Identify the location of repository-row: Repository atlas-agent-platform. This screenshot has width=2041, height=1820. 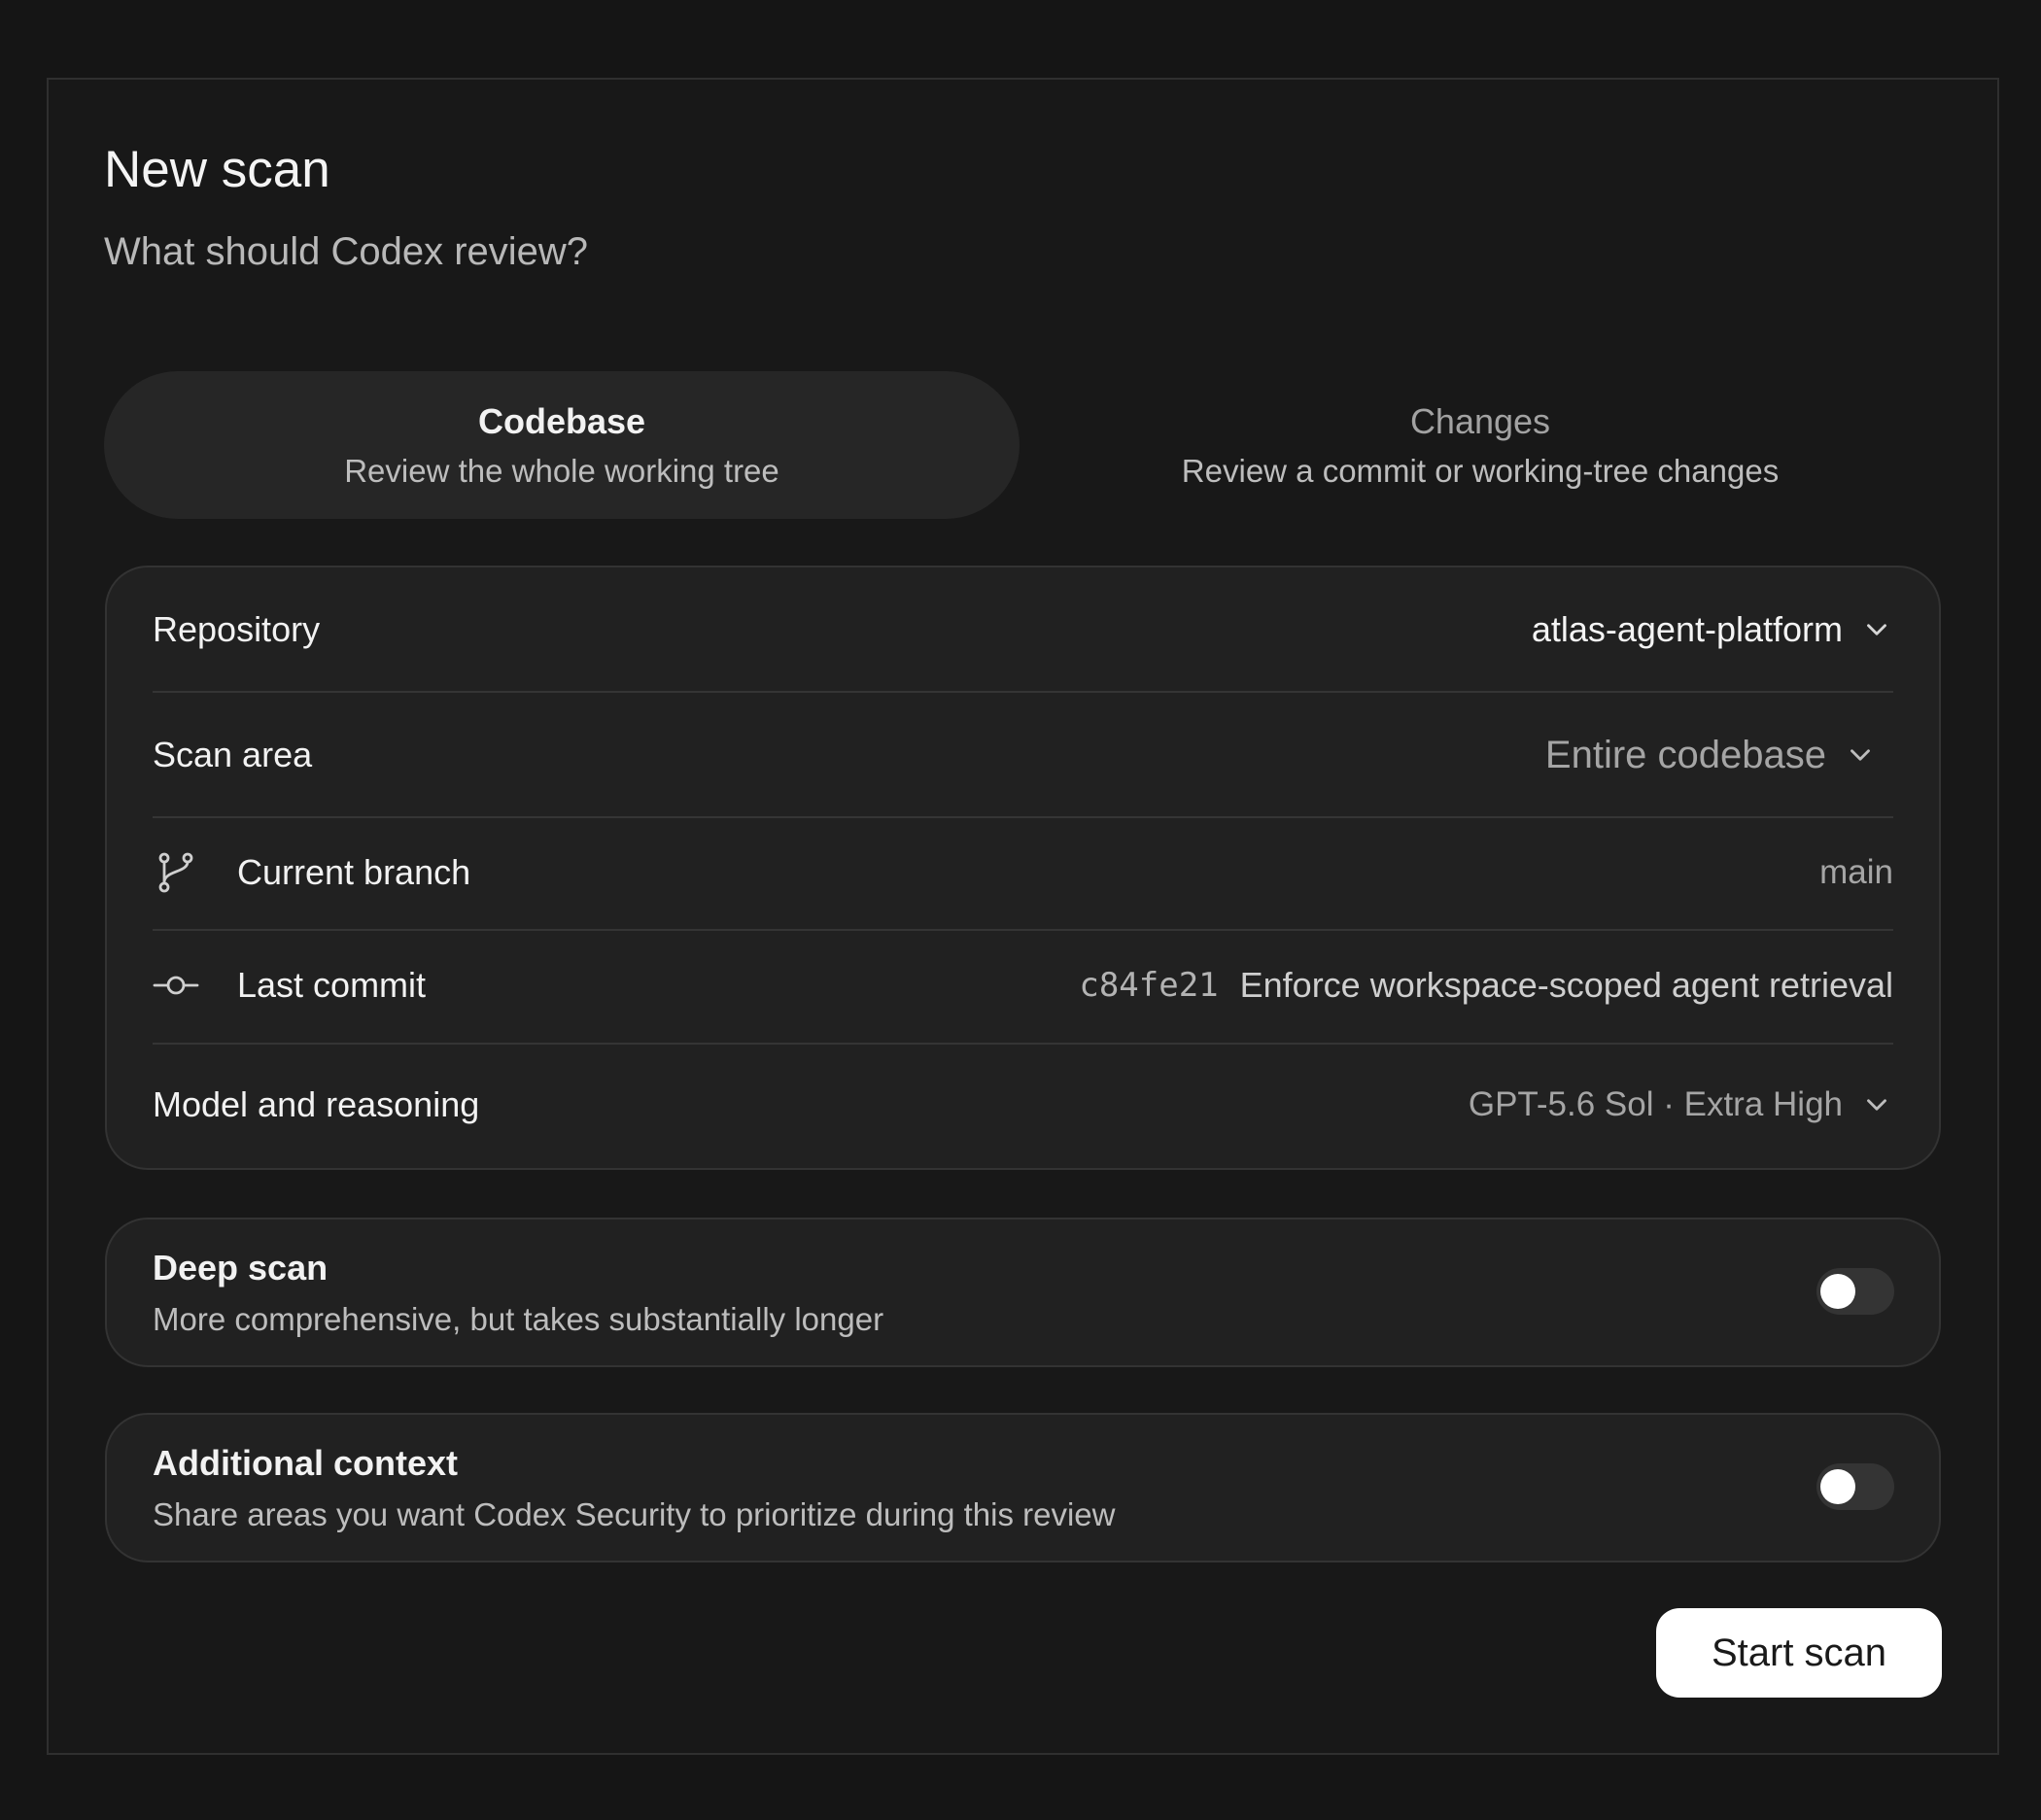
(1023, 630).